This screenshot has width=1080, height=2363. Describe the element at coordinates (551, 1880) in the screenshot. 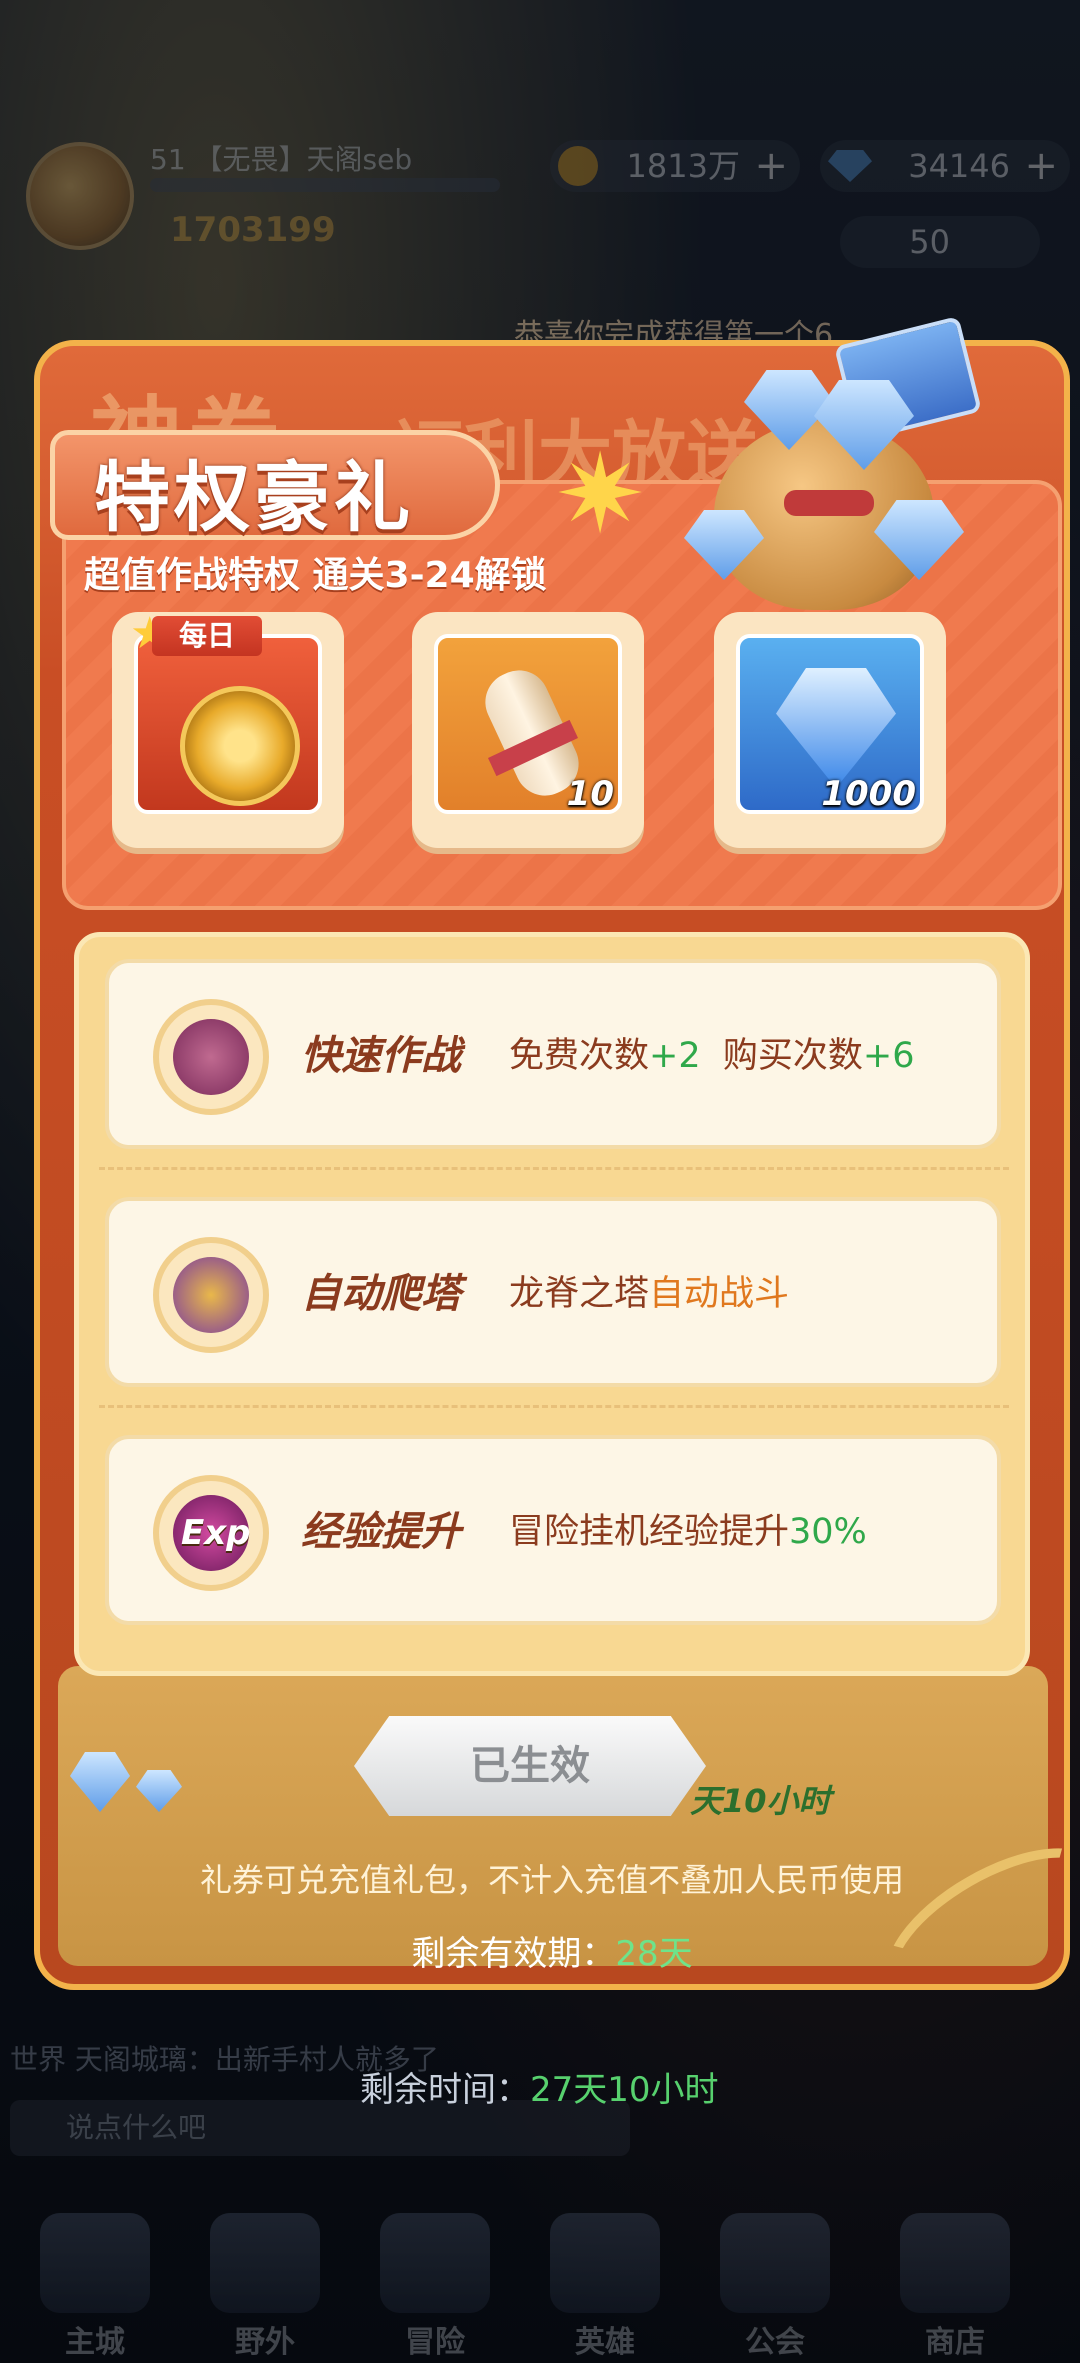

I see `voucher-note: 礼券可兑充值礼包，不计入充值不叠加人民币使用` at that location.